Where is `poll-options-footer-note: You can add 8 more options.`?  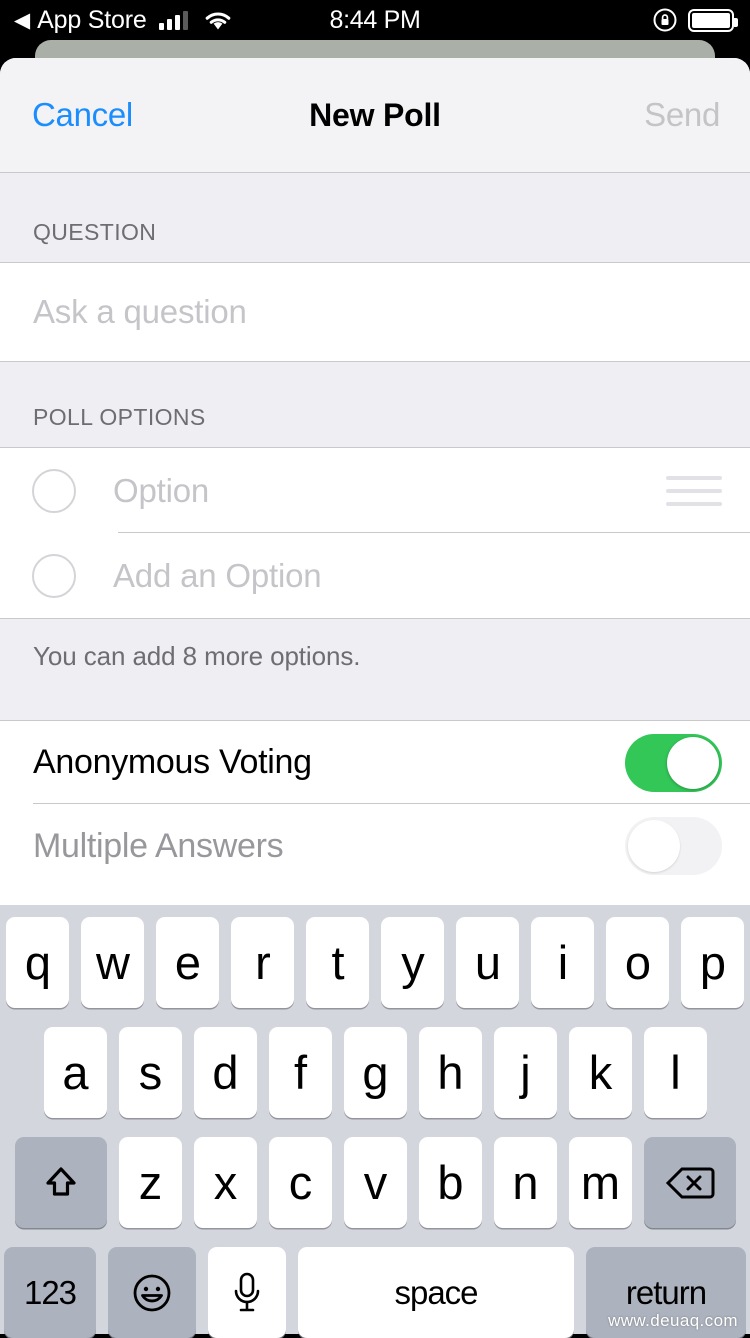 poll-options-footer-note: You can add 8 more options. is located at coordinates (375, 669).